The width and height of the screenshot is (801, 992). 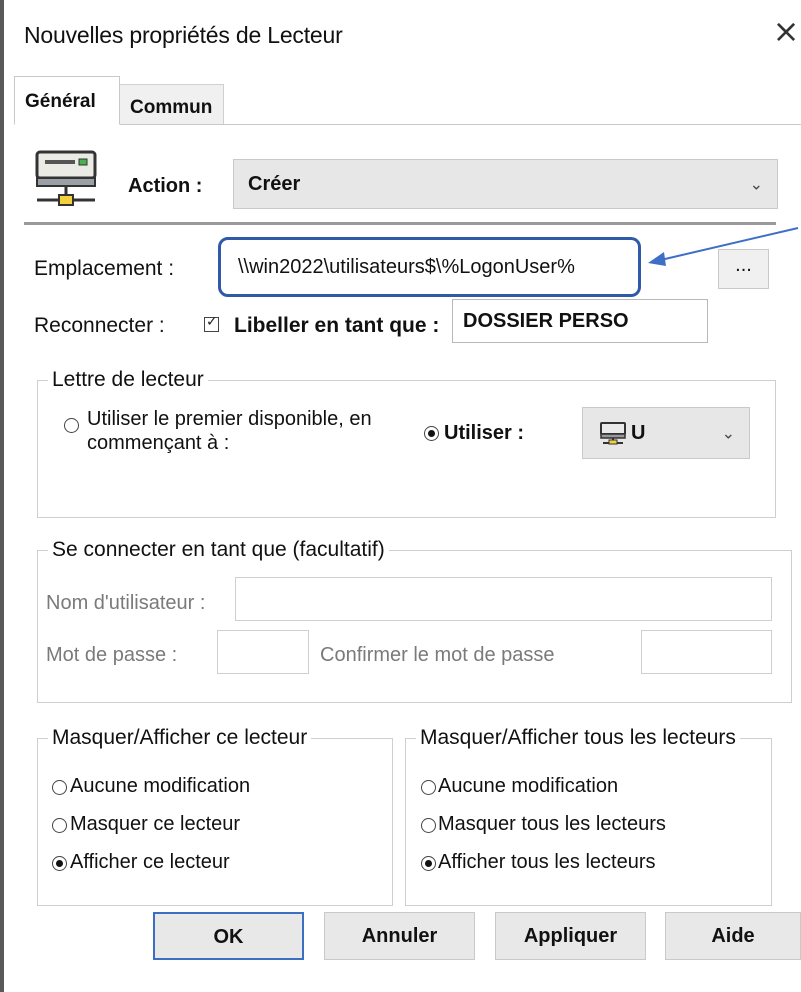 What do you see at coordinates (211, 323) in the screenshot?
I see `reconnect-checkbox` at bounding box center [211, 323].